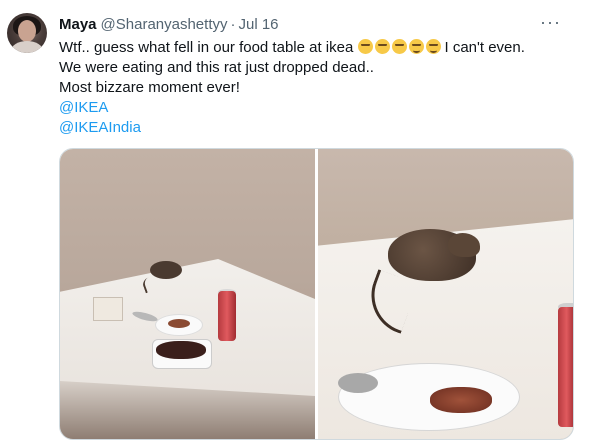 The image size is (589, 446). I want to click on tweet-date: Jul 16, so click(259, 24).